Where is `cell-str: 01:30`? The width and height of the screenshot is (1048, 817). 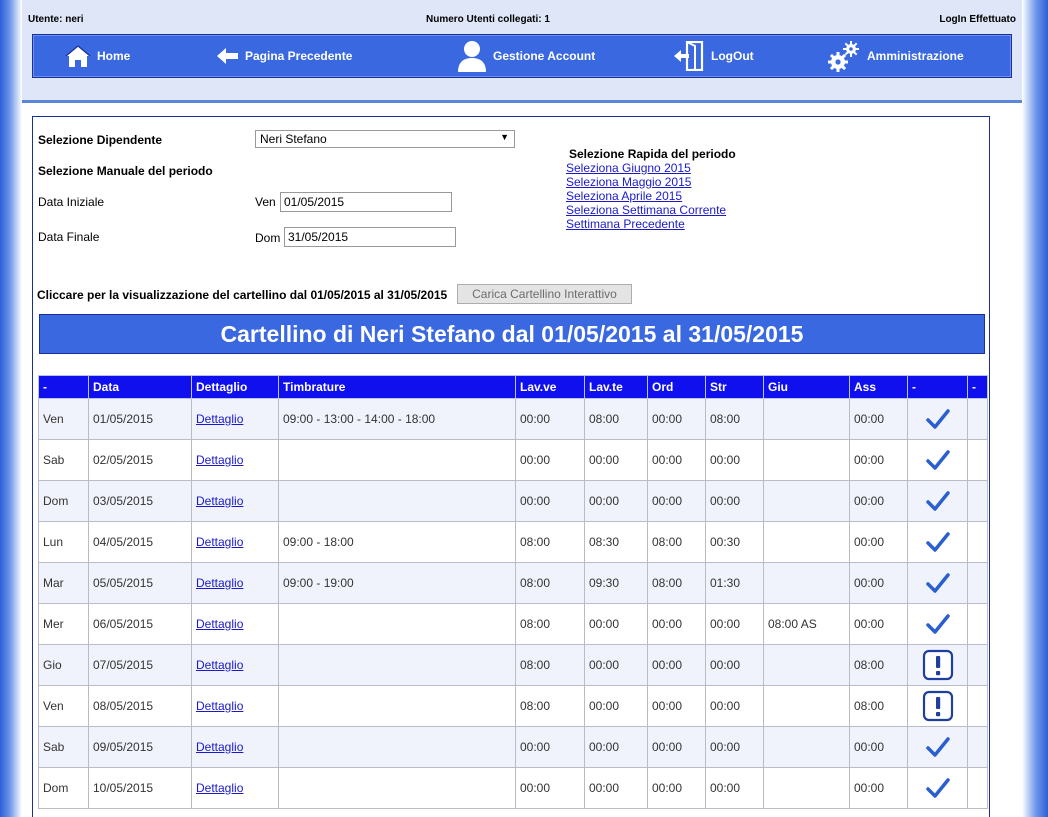 cell-str: 01:30 is located at coordinates (734, 583).